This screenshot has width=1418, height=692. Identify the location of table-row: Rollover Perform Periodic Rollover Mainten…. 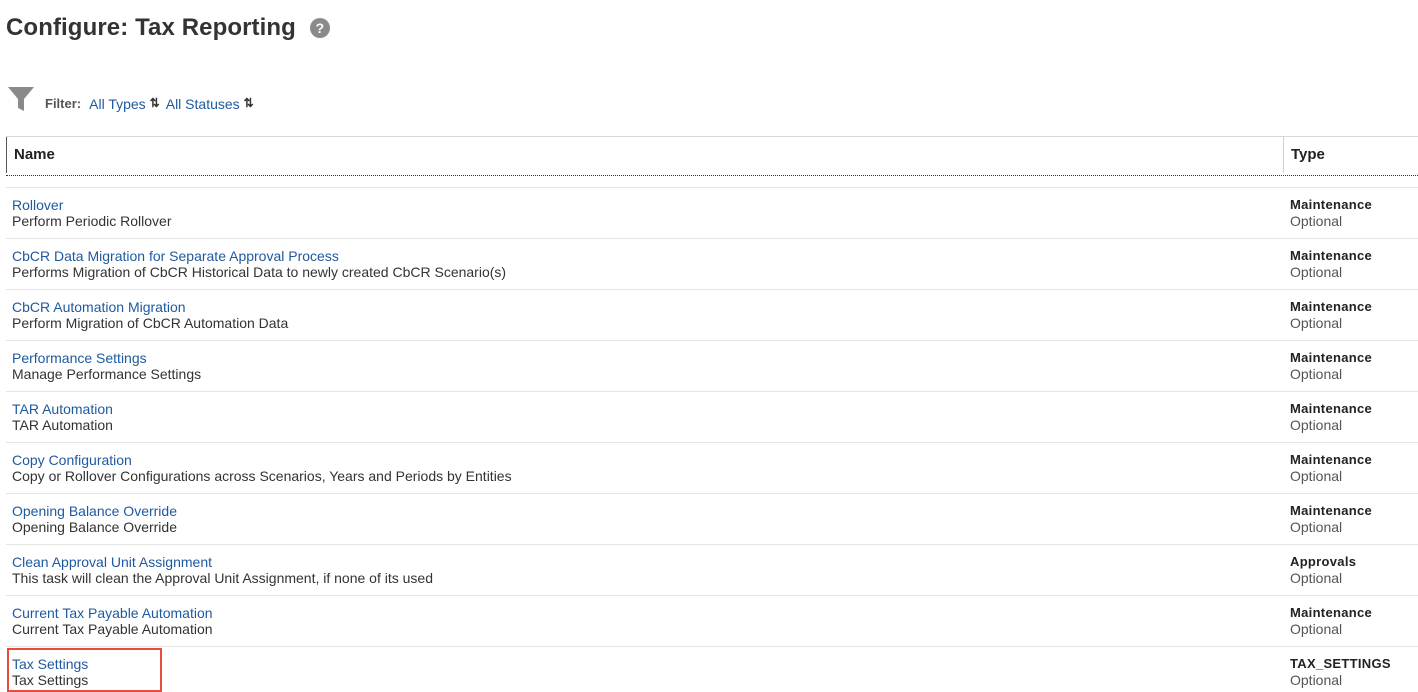
(712, 213).